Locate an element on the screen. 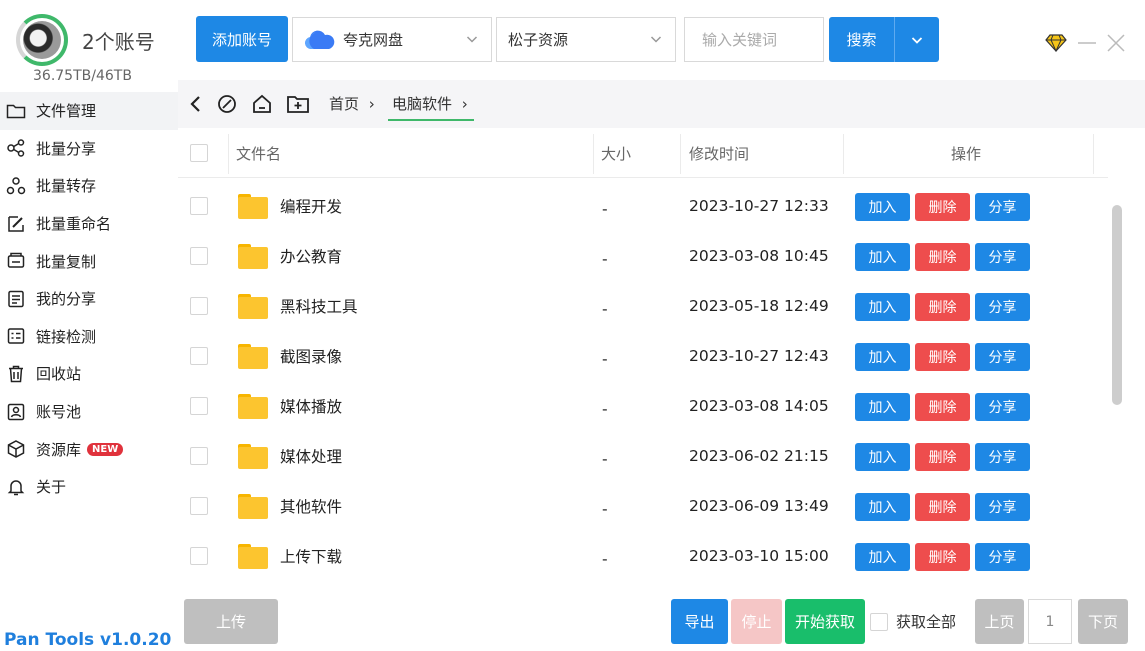 The width and height of the screenshot is (1145, 651). search-button: 搜索 is located at coordinates (862, 39).